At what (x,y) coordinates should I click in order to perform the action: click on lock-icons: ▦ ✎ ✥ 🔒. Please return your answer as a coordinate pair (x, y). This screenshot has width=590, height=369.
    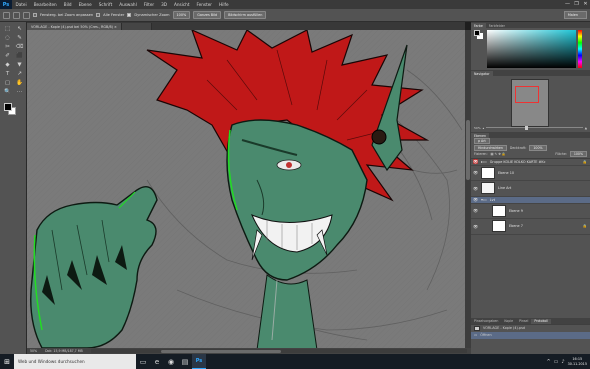
    Looking at the image, I should click on (498, 154).